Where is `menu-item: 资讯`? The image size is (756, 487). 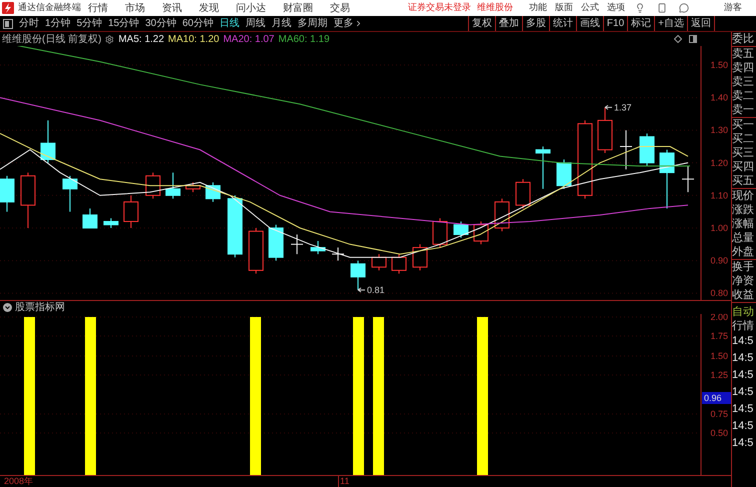 menu-item: 资讯 is located at coordinates (172, 8).